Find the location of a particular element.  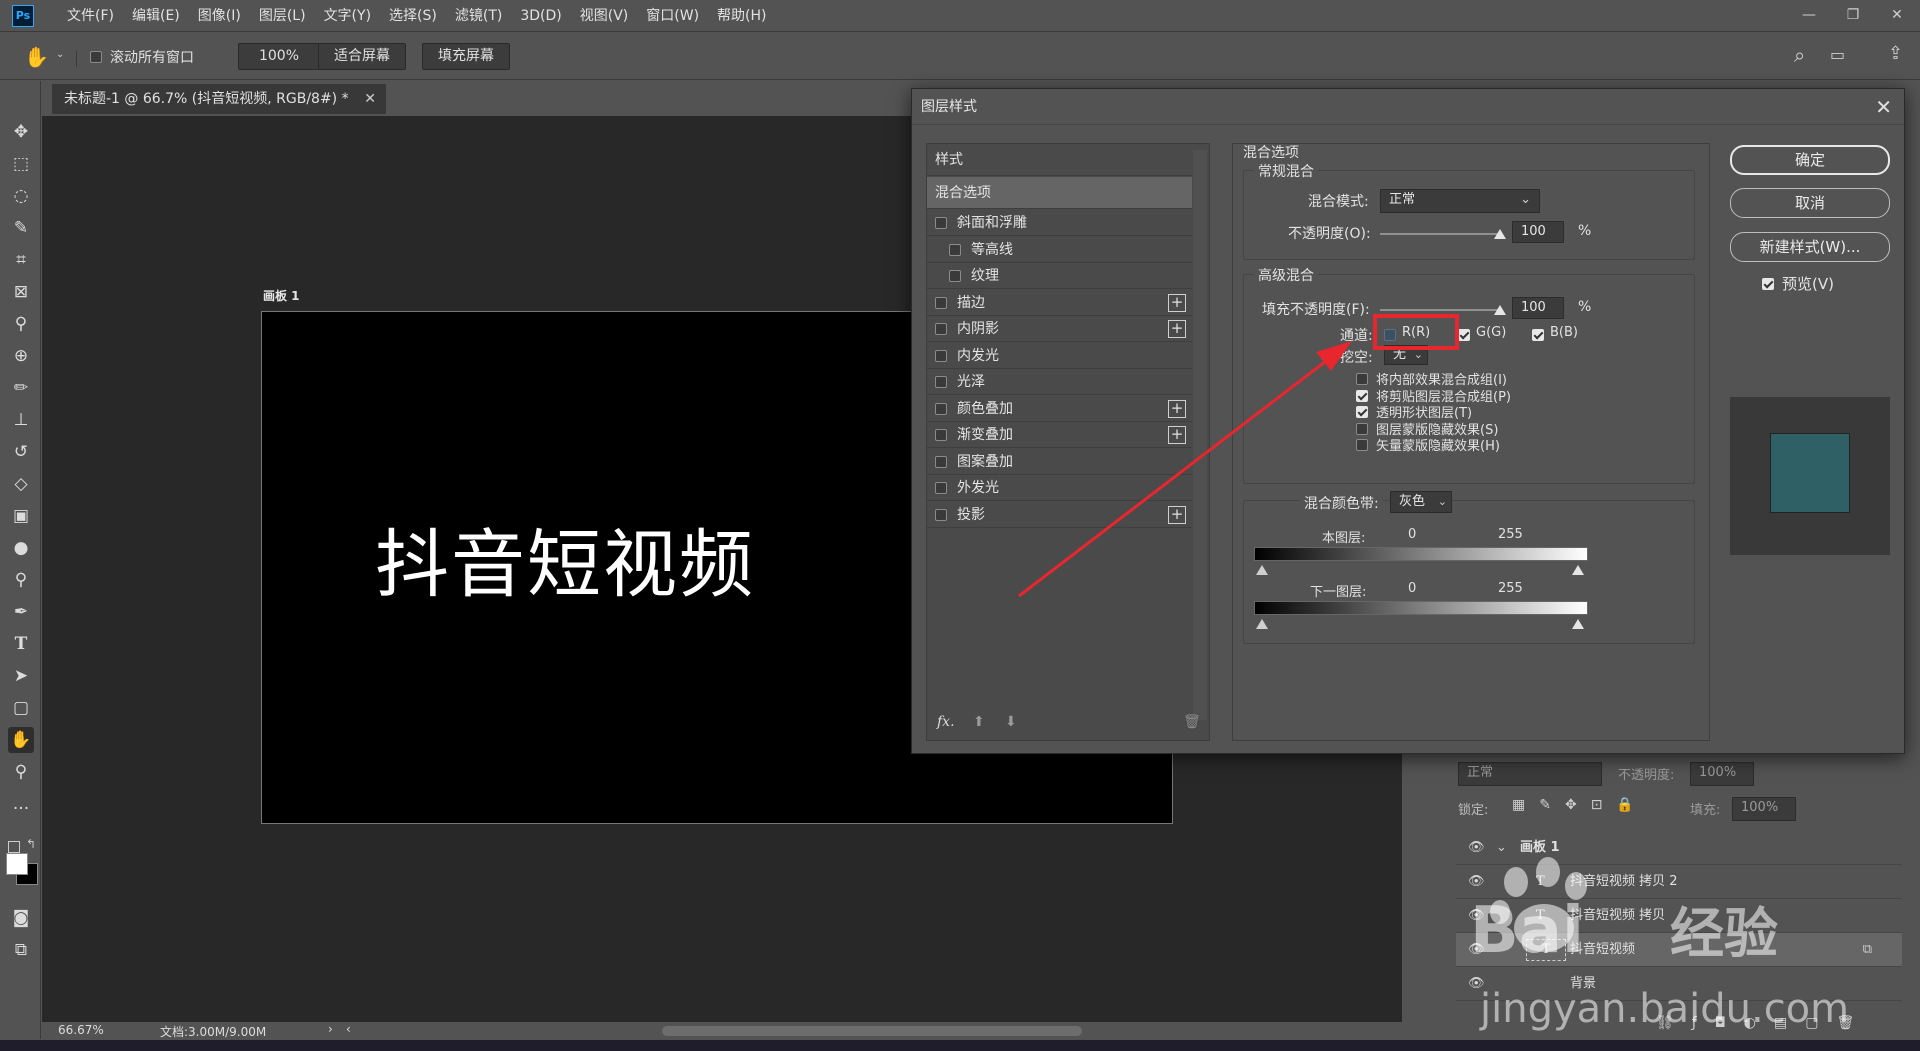

layer-panel-footer-icons: ⛓ƒ◘◐▤▢🗑 is located at coordinates (1764, 1023).